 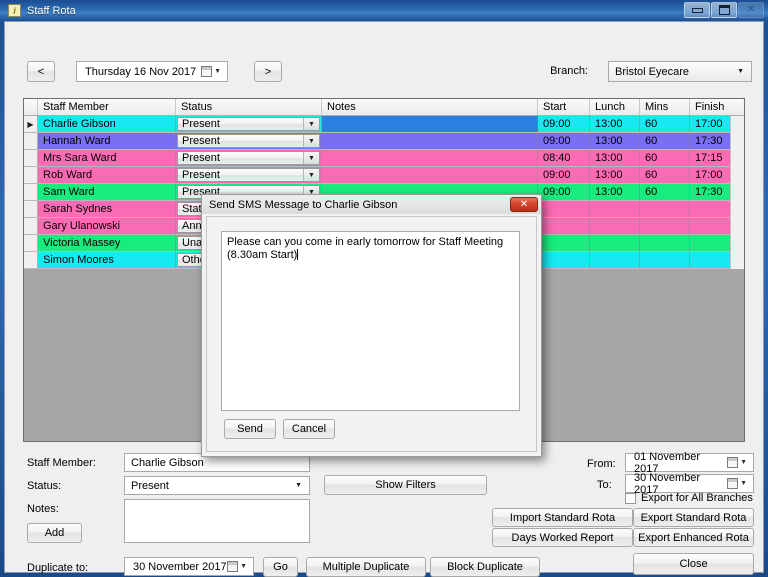 What do you see at coordinates (250, 429) in the screenshot?
I see `send-button: Send` at bounding box center [250, 429].